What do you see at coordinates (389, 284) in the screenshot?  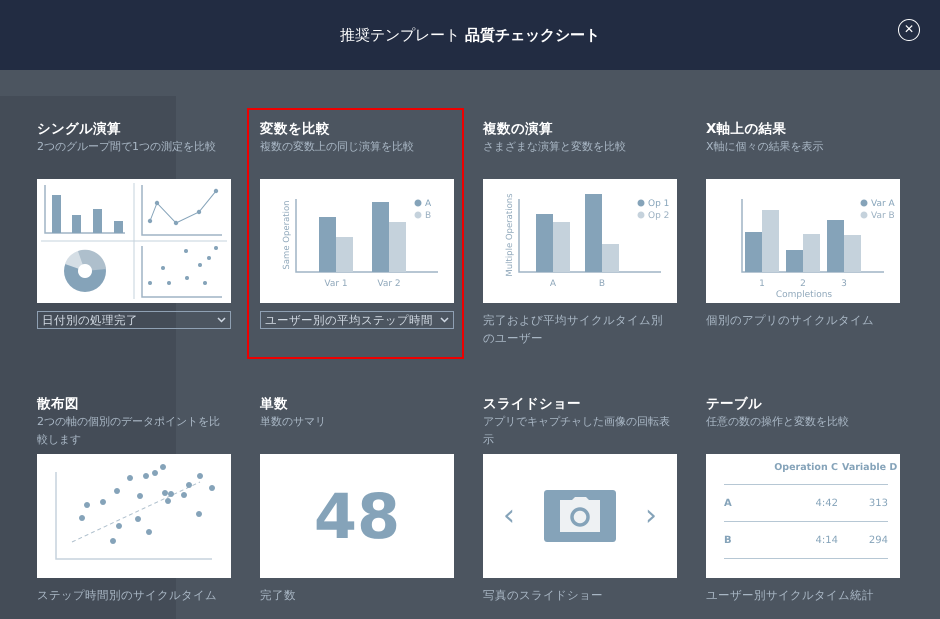 I see `axis-label: Var 2` at bounding box center [389, 284].